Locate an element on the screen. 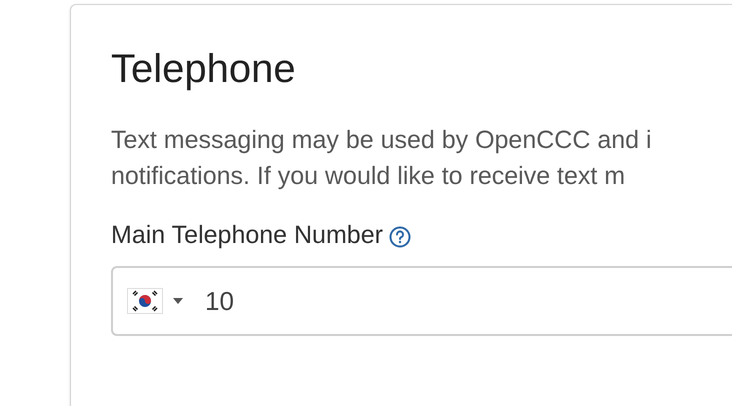 The width and height of the screenshot is (732, 406). description-text: Text messaging may be used by OpenCCC and i notifications. If you would like to receive text m is located at coordinates (381, 158).